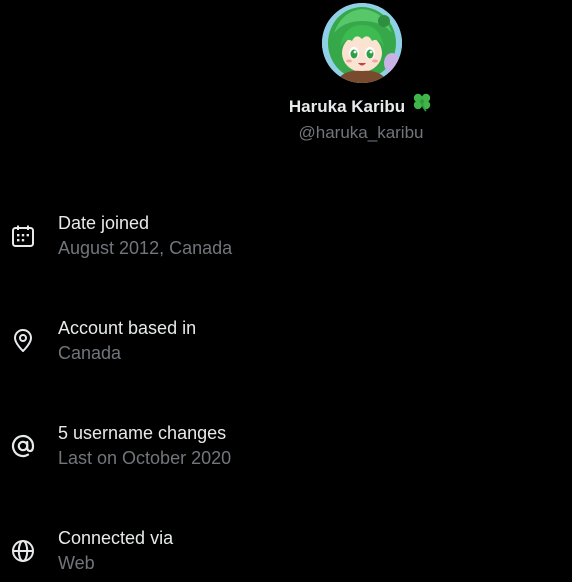 This screenshot has height=582, width=572. I want to click on clover-icon, so click(422, 105).